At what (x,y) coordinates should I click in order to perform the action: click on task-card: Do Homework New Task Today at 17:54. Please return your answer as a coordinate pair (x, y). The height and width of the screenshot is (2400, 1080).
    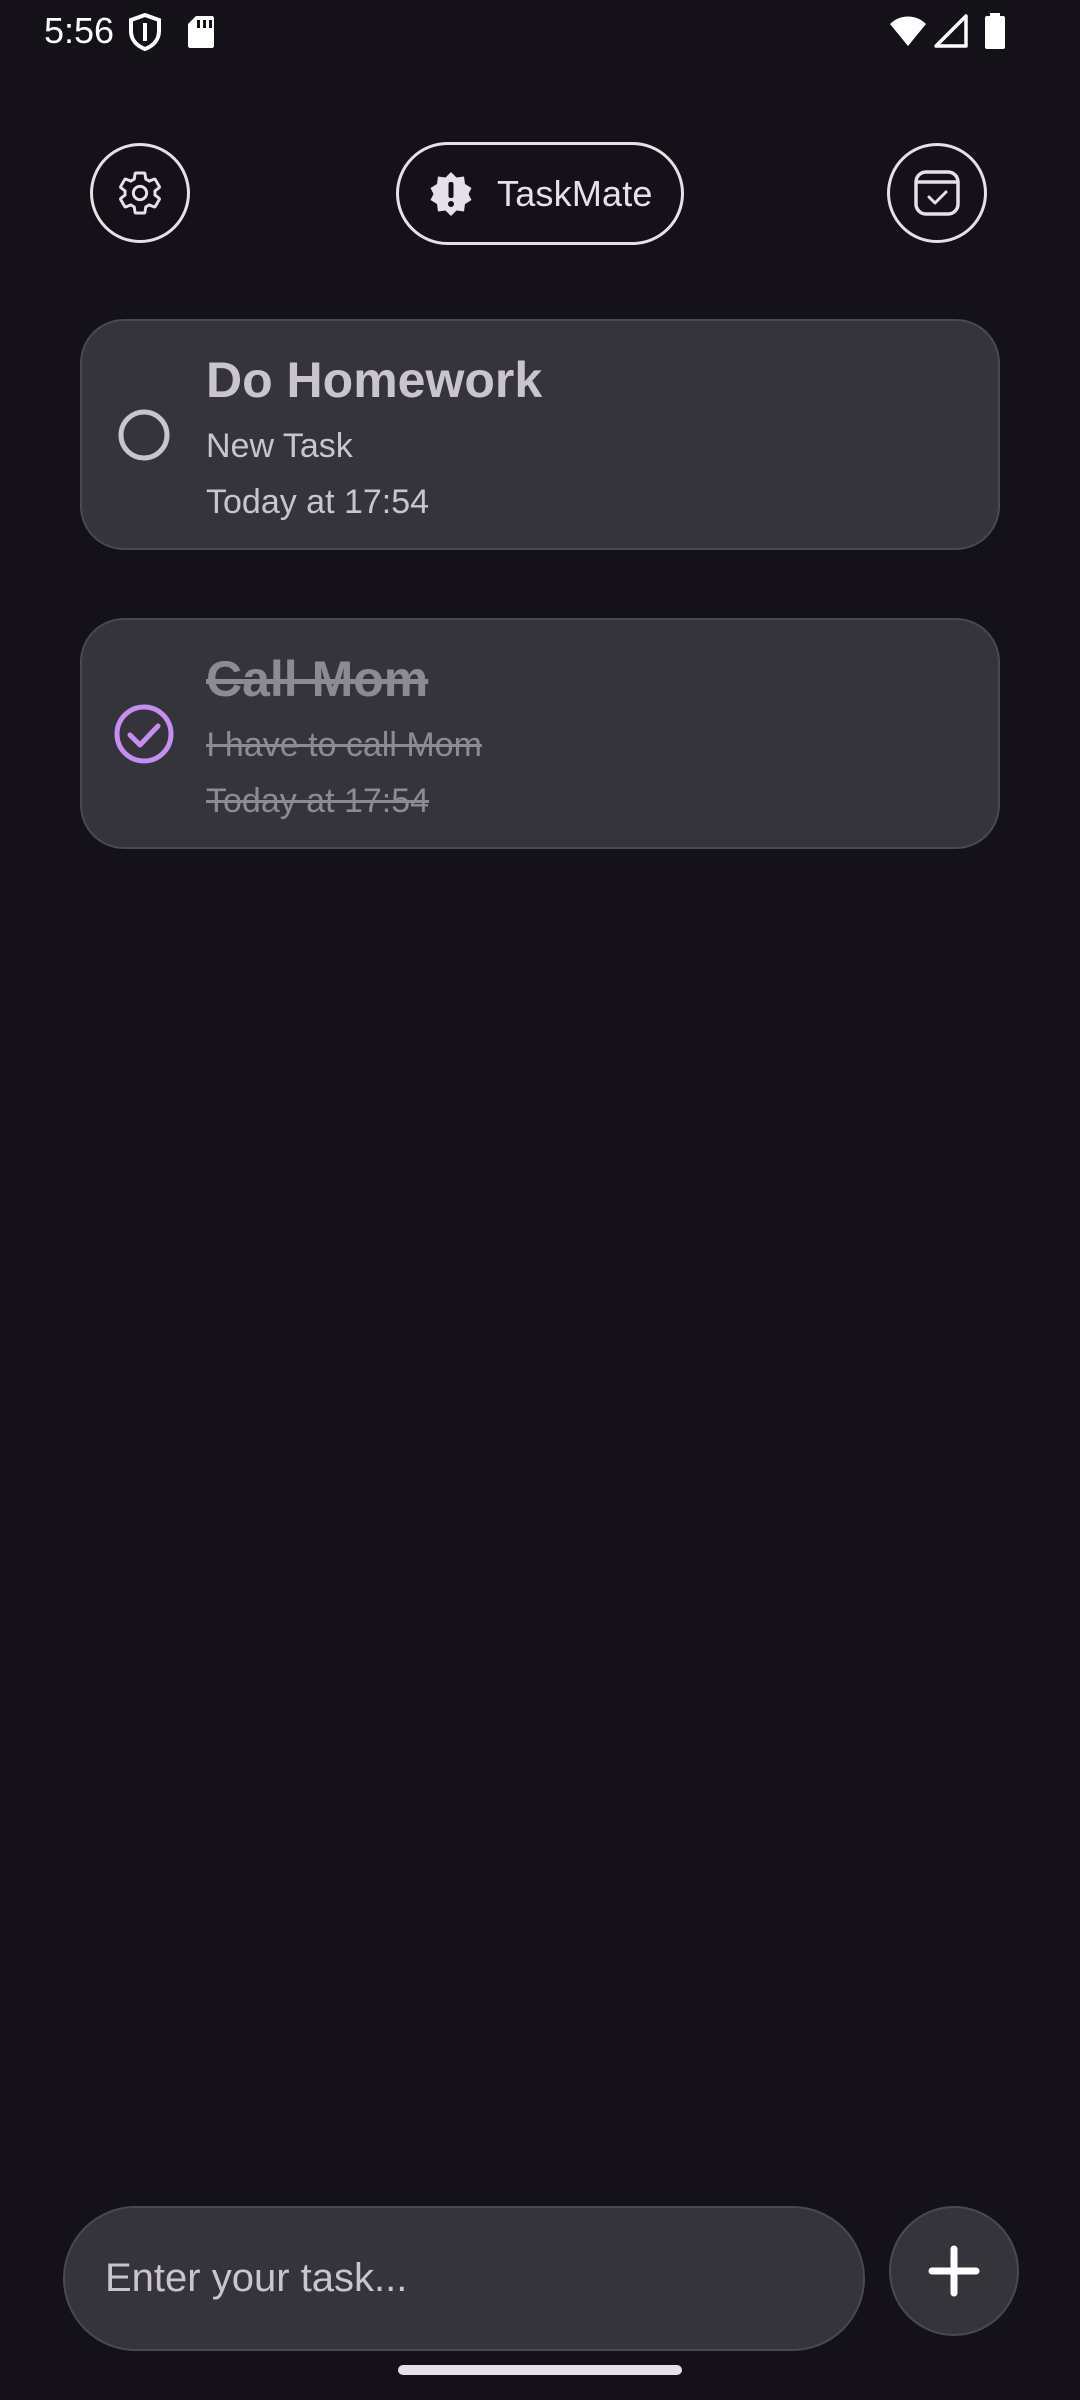
    Looking at the image, I should click on (540, 434).